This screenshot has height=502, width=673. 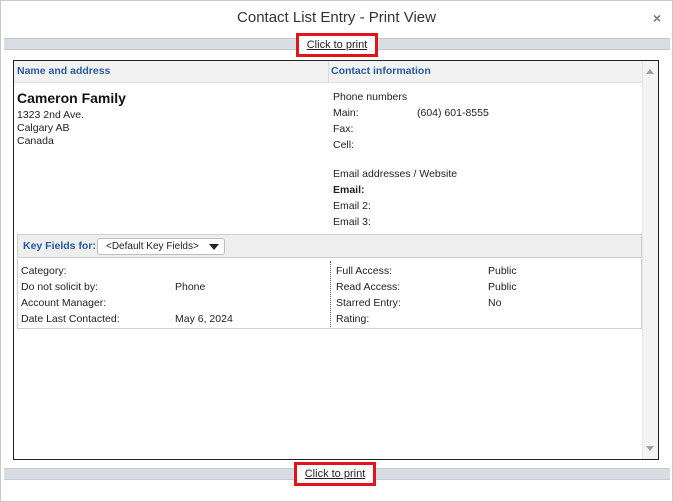 I want to click on key-fields-selected: <Default Key Fields>, so click(x=152, y=246).